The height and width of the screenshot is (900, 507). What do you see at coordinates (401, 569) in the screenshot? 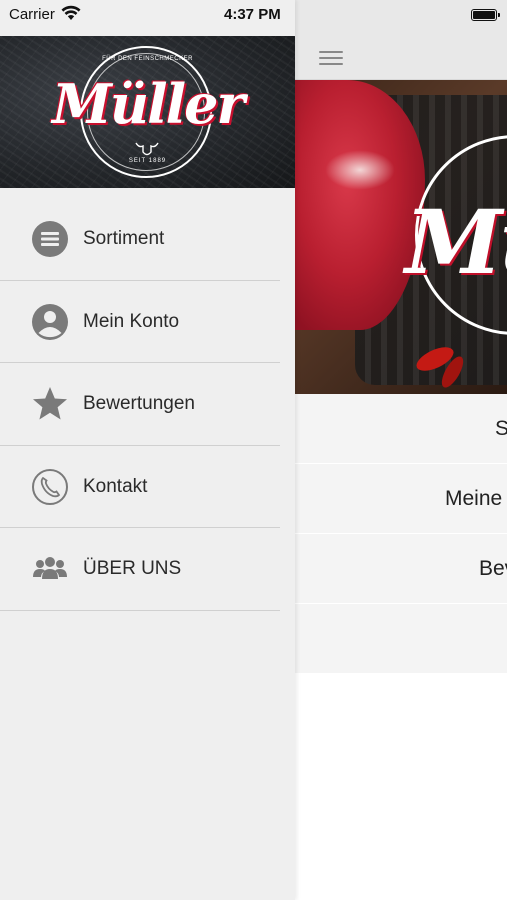
I see `main-row-bewertungen: Bev` at bounding box center [401, 569].